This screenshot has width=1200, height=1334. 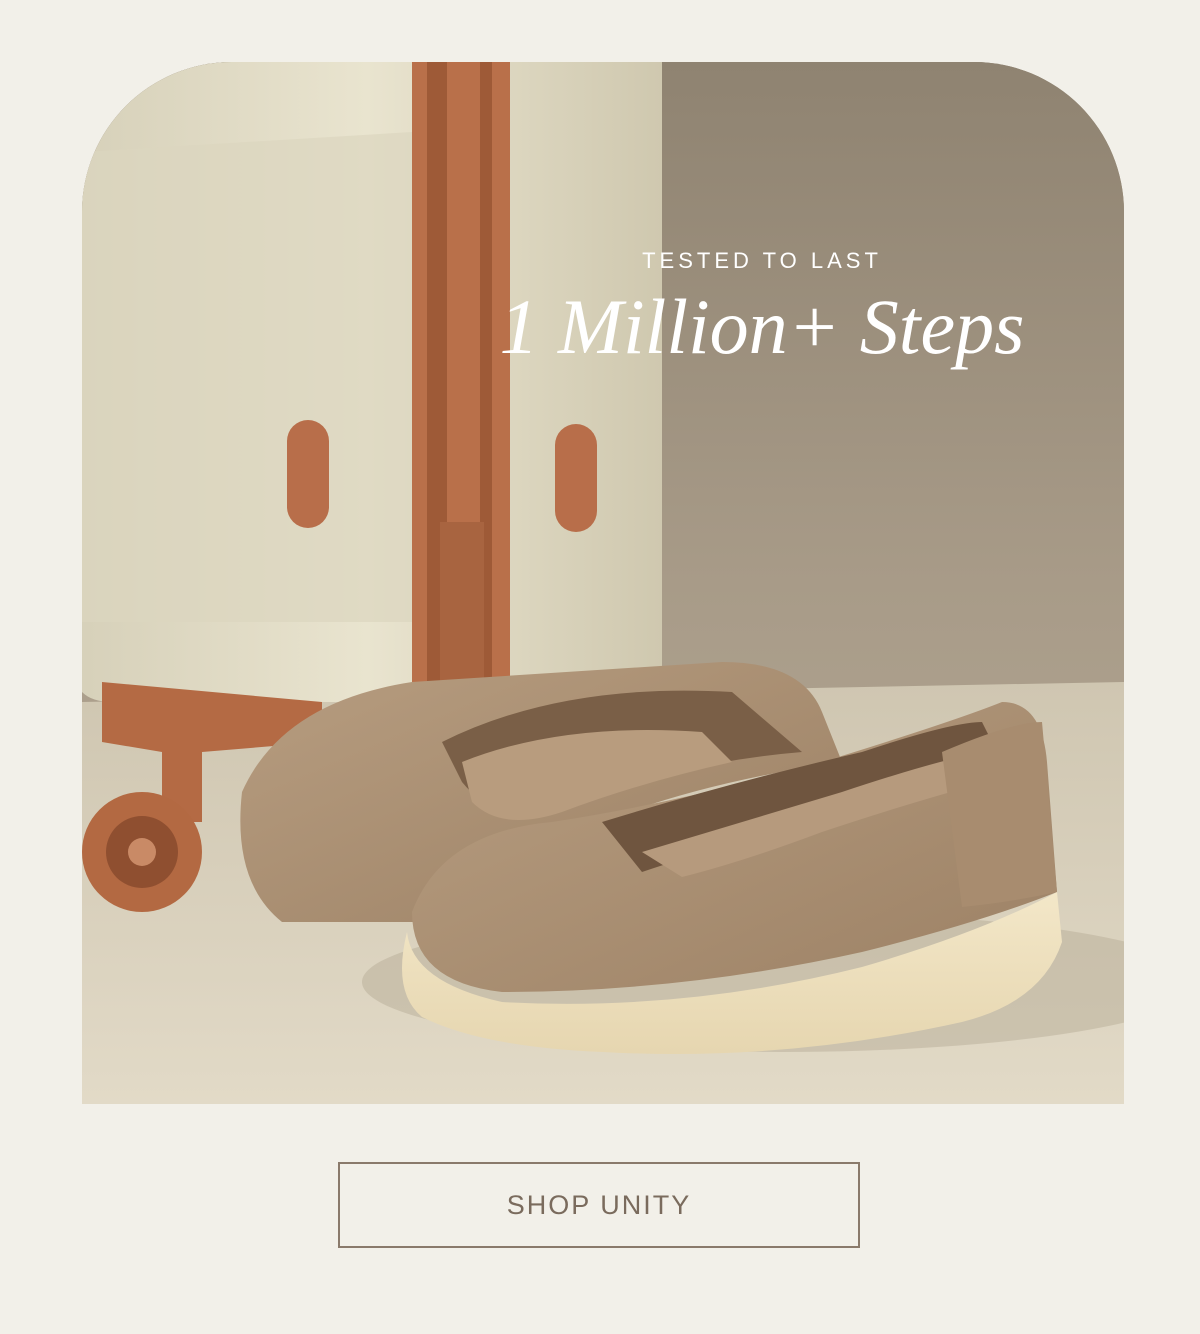 I want to click on hero-headline: 1 Million+ Steps, so click(x=762, y=326).